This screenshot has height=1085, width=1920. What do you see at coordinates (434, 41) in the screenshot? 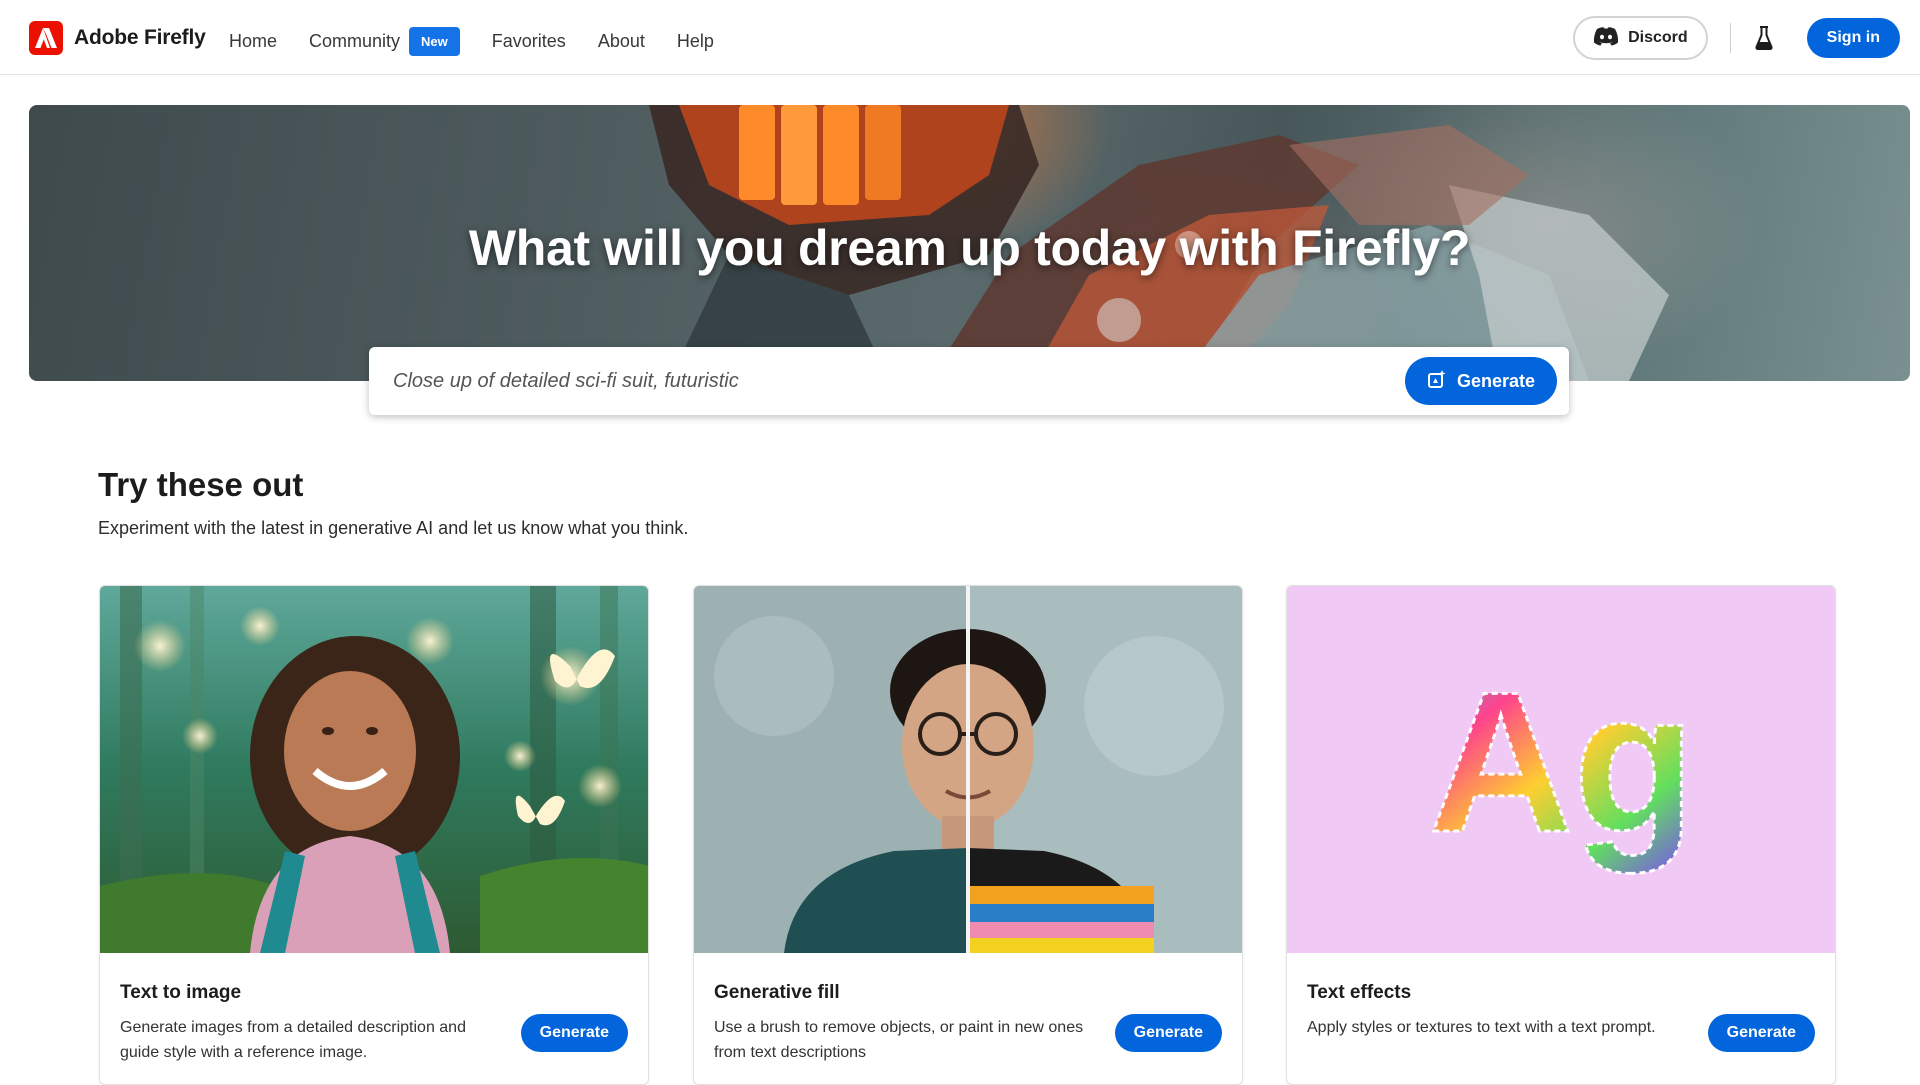
I see `new-badge: New` at bounding box center [434, 41].